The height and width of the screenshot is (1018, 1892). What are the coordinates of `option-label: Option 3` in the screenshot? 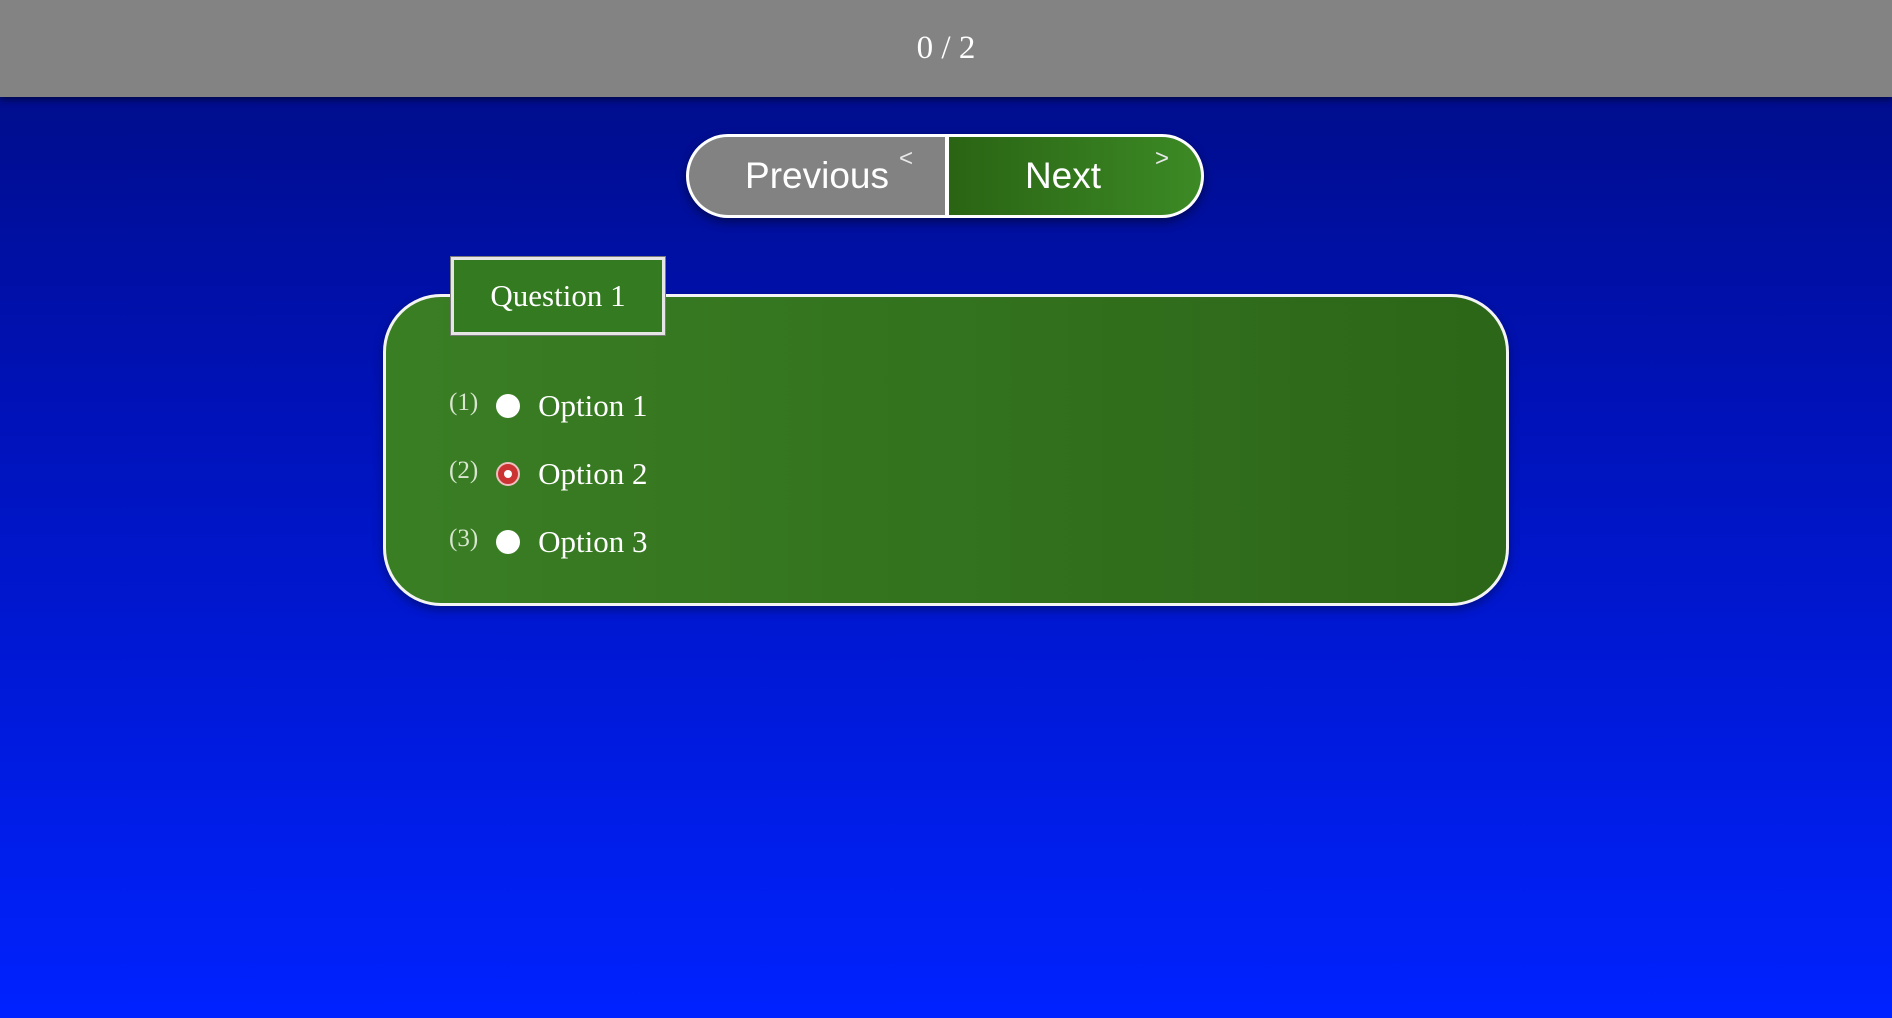 It's located at (592, 542).